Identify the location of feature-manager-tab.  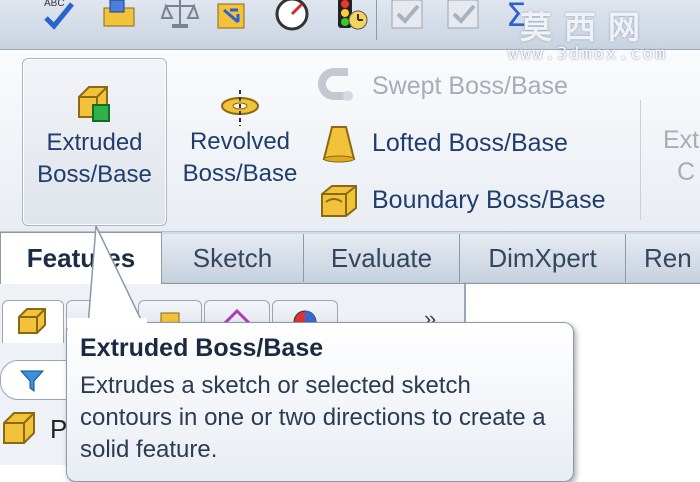
(33, 321).